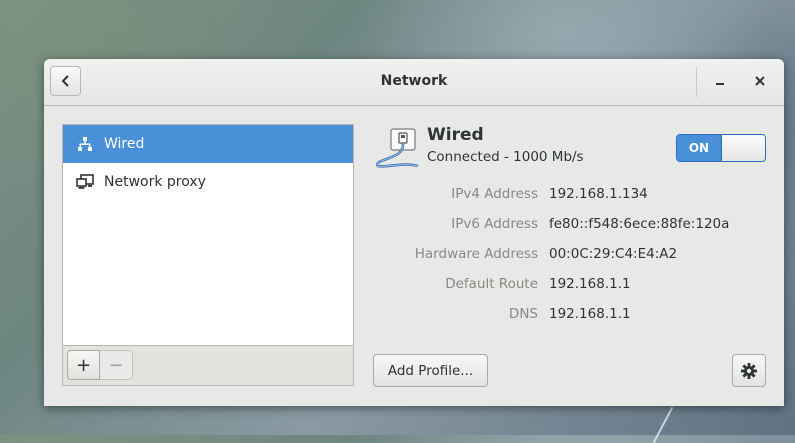 This screenshot has width=795, height=443. What do you see at coordinates (494, 194) in the screenshot?
I see `ipv4-label: IPv4 Address` at bounding box center [494, 194].